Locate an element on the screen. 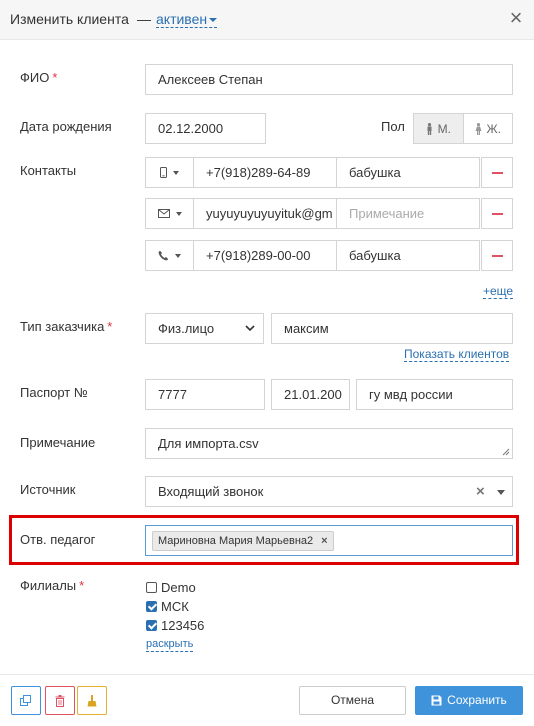 The height and width of the screenshot is (726, 534). copy-icon is located at coordinates (25, 700).